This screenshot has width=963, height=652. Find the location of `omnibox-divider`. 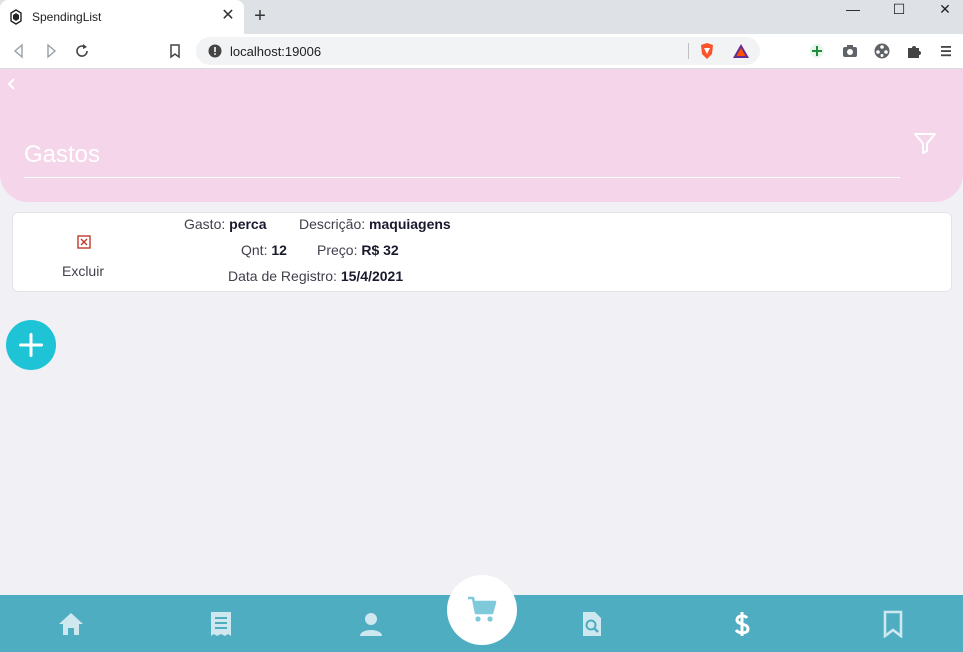

omnibox-divider is located at coordinates (688, 51).